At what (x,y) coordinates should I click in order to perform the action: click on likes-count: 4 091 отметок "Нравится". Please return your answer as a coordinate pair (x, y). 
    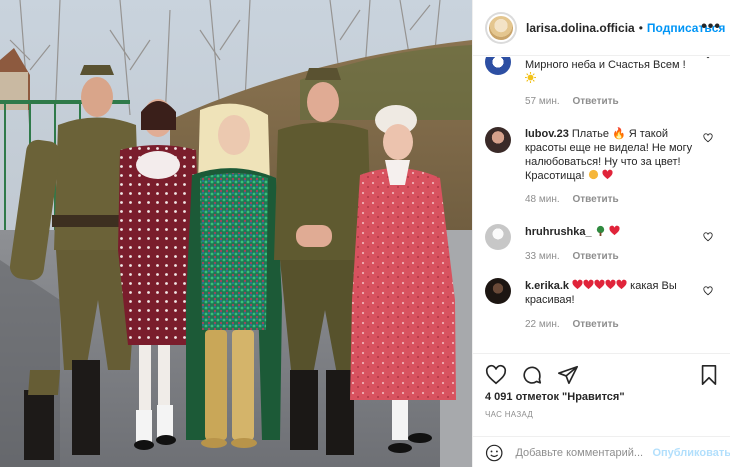
    Looking at the image, I should click on (555, 397).